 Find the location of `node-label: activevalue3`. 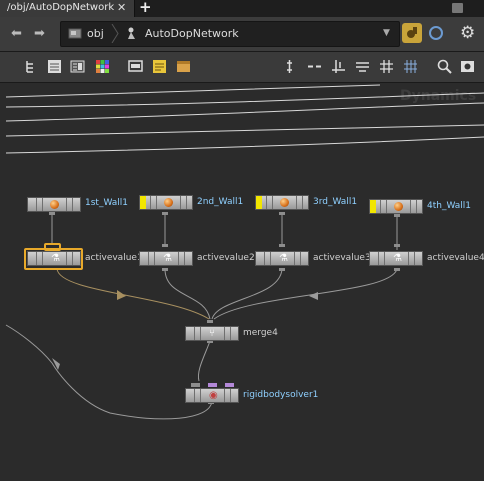

node-label: activevalue3 is located at coordinates (342, 258).